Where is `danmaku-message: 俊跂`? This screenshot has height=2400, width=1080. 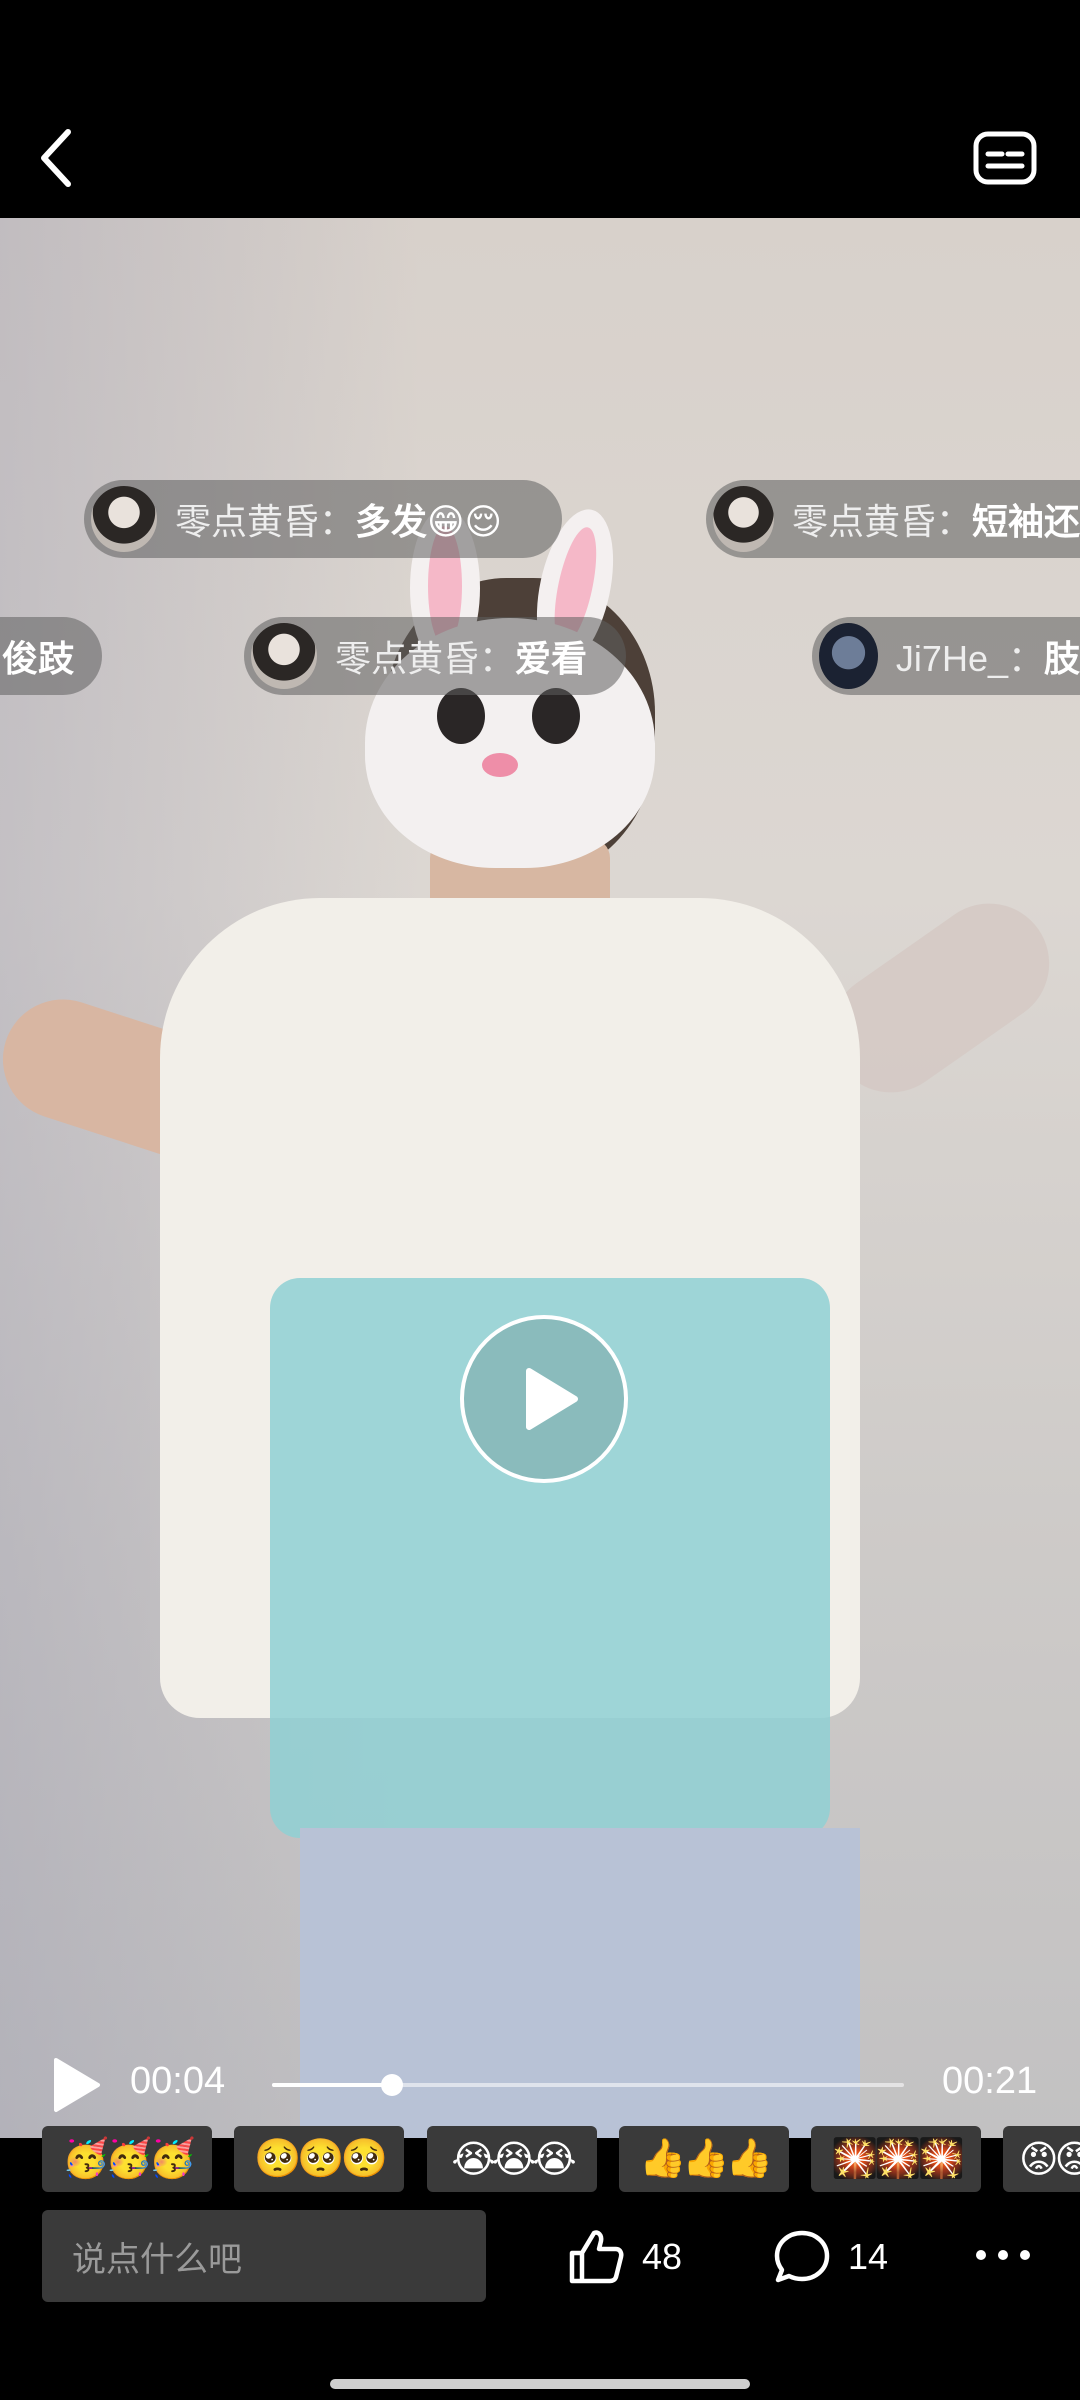 danmaku-message: 俊跂 is located at coordinates (38, 658).